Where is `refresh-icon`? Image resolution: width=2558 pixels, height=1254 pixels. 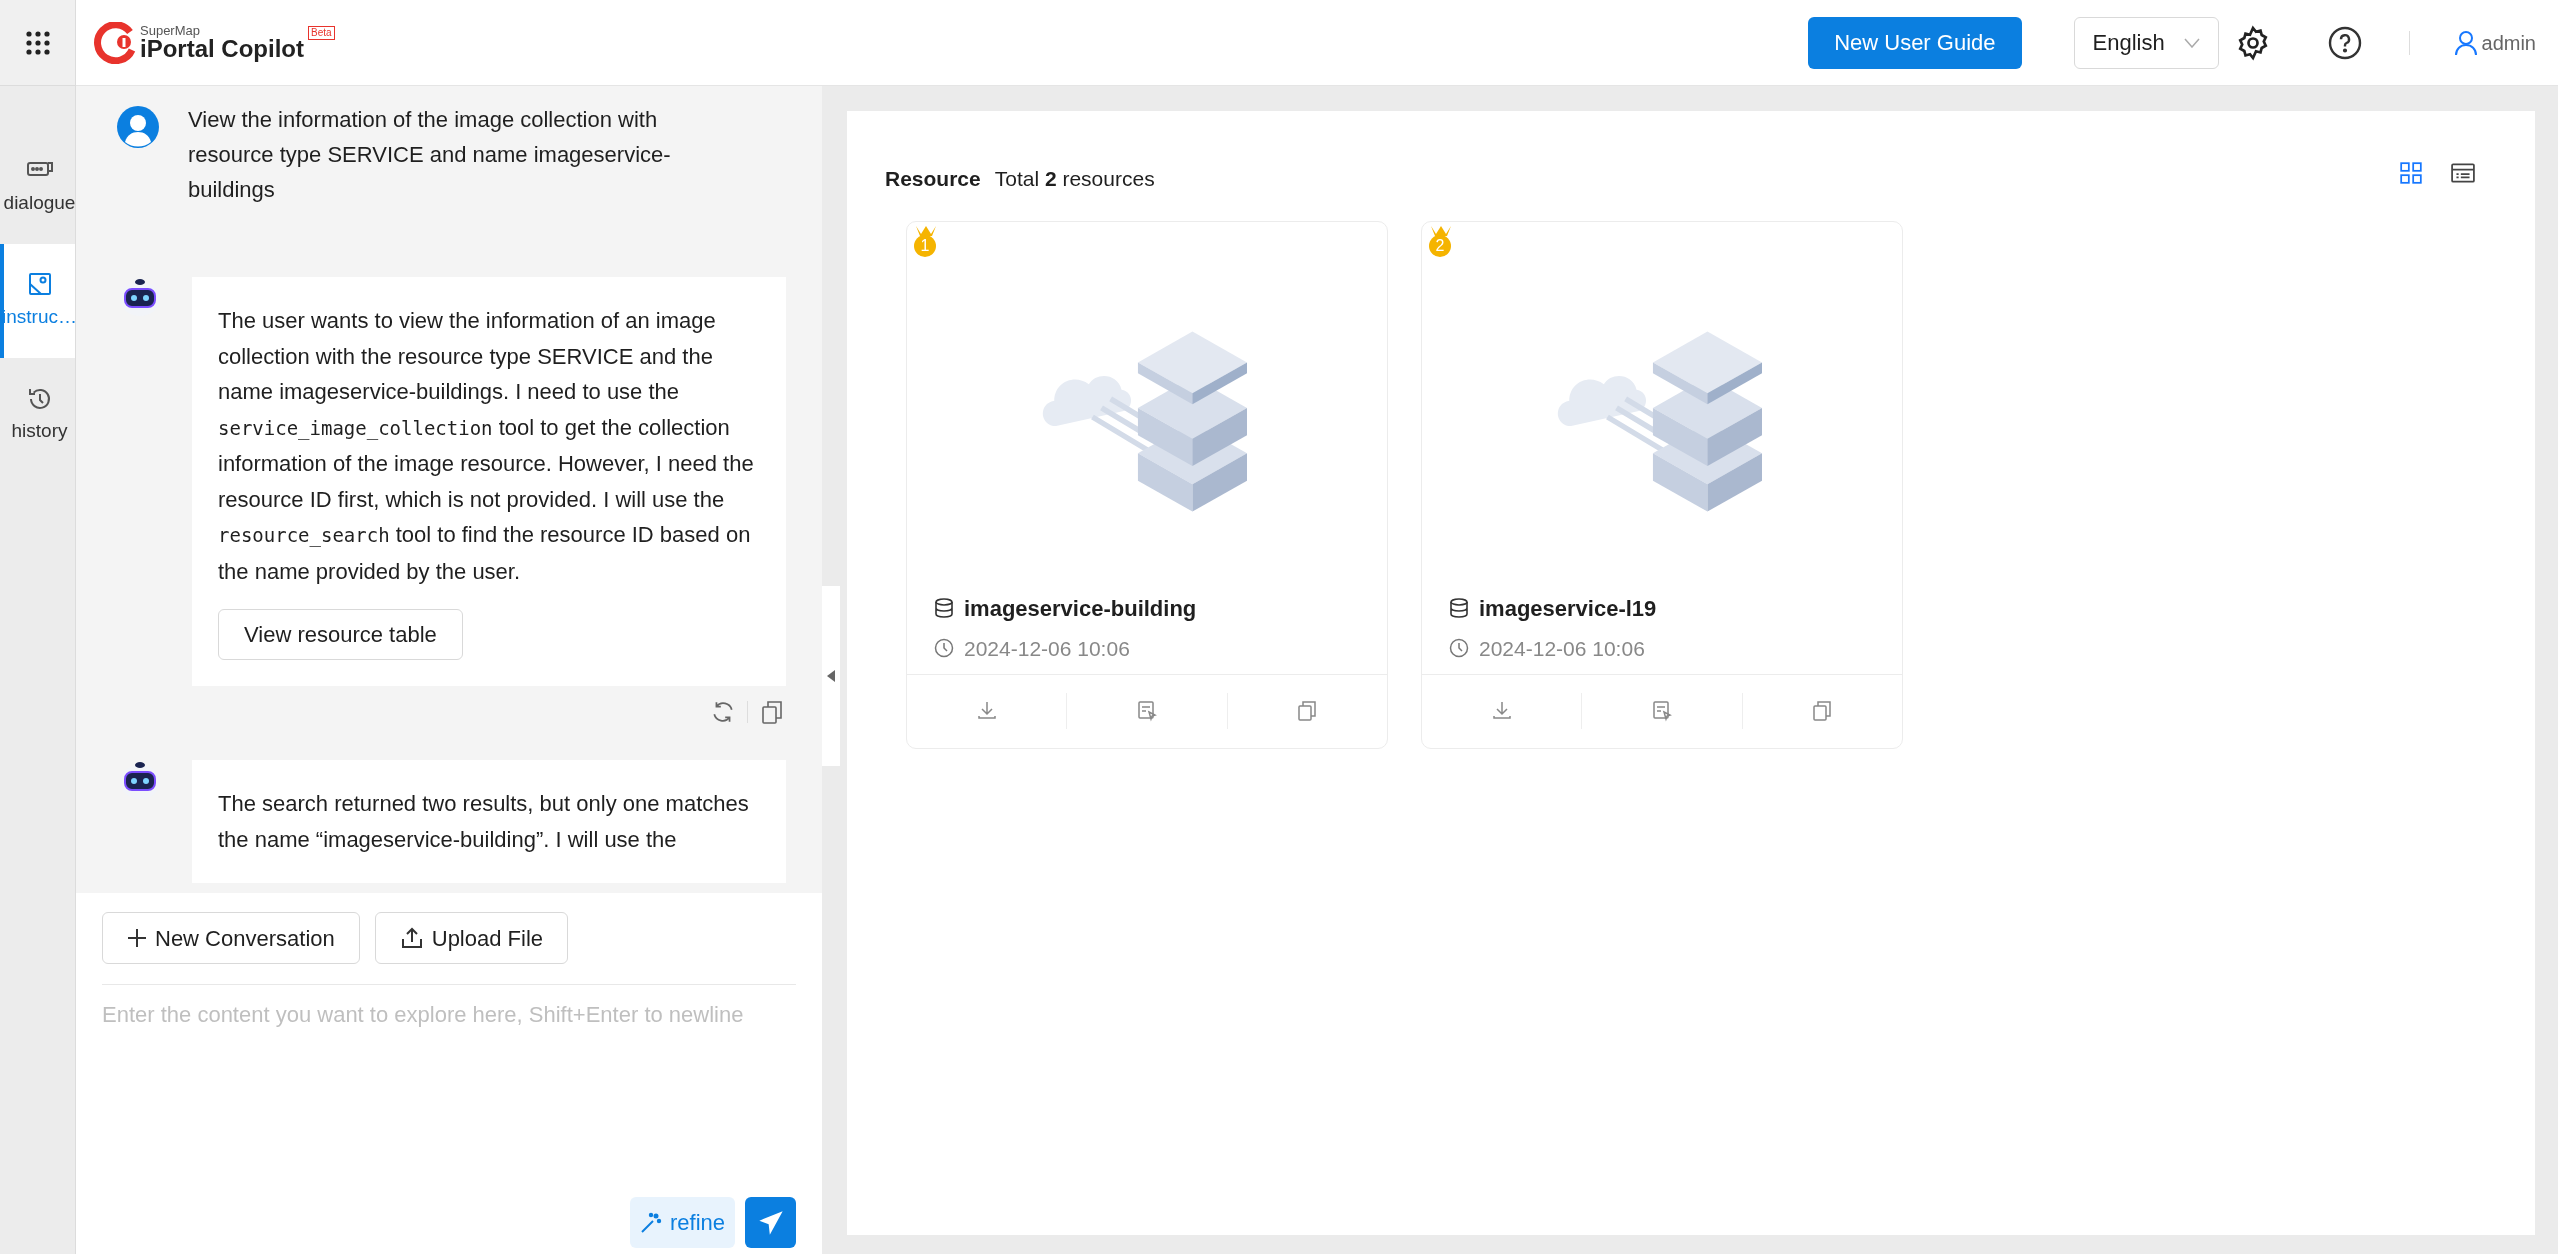 refresh-icon is located at coordinates (723, 712).